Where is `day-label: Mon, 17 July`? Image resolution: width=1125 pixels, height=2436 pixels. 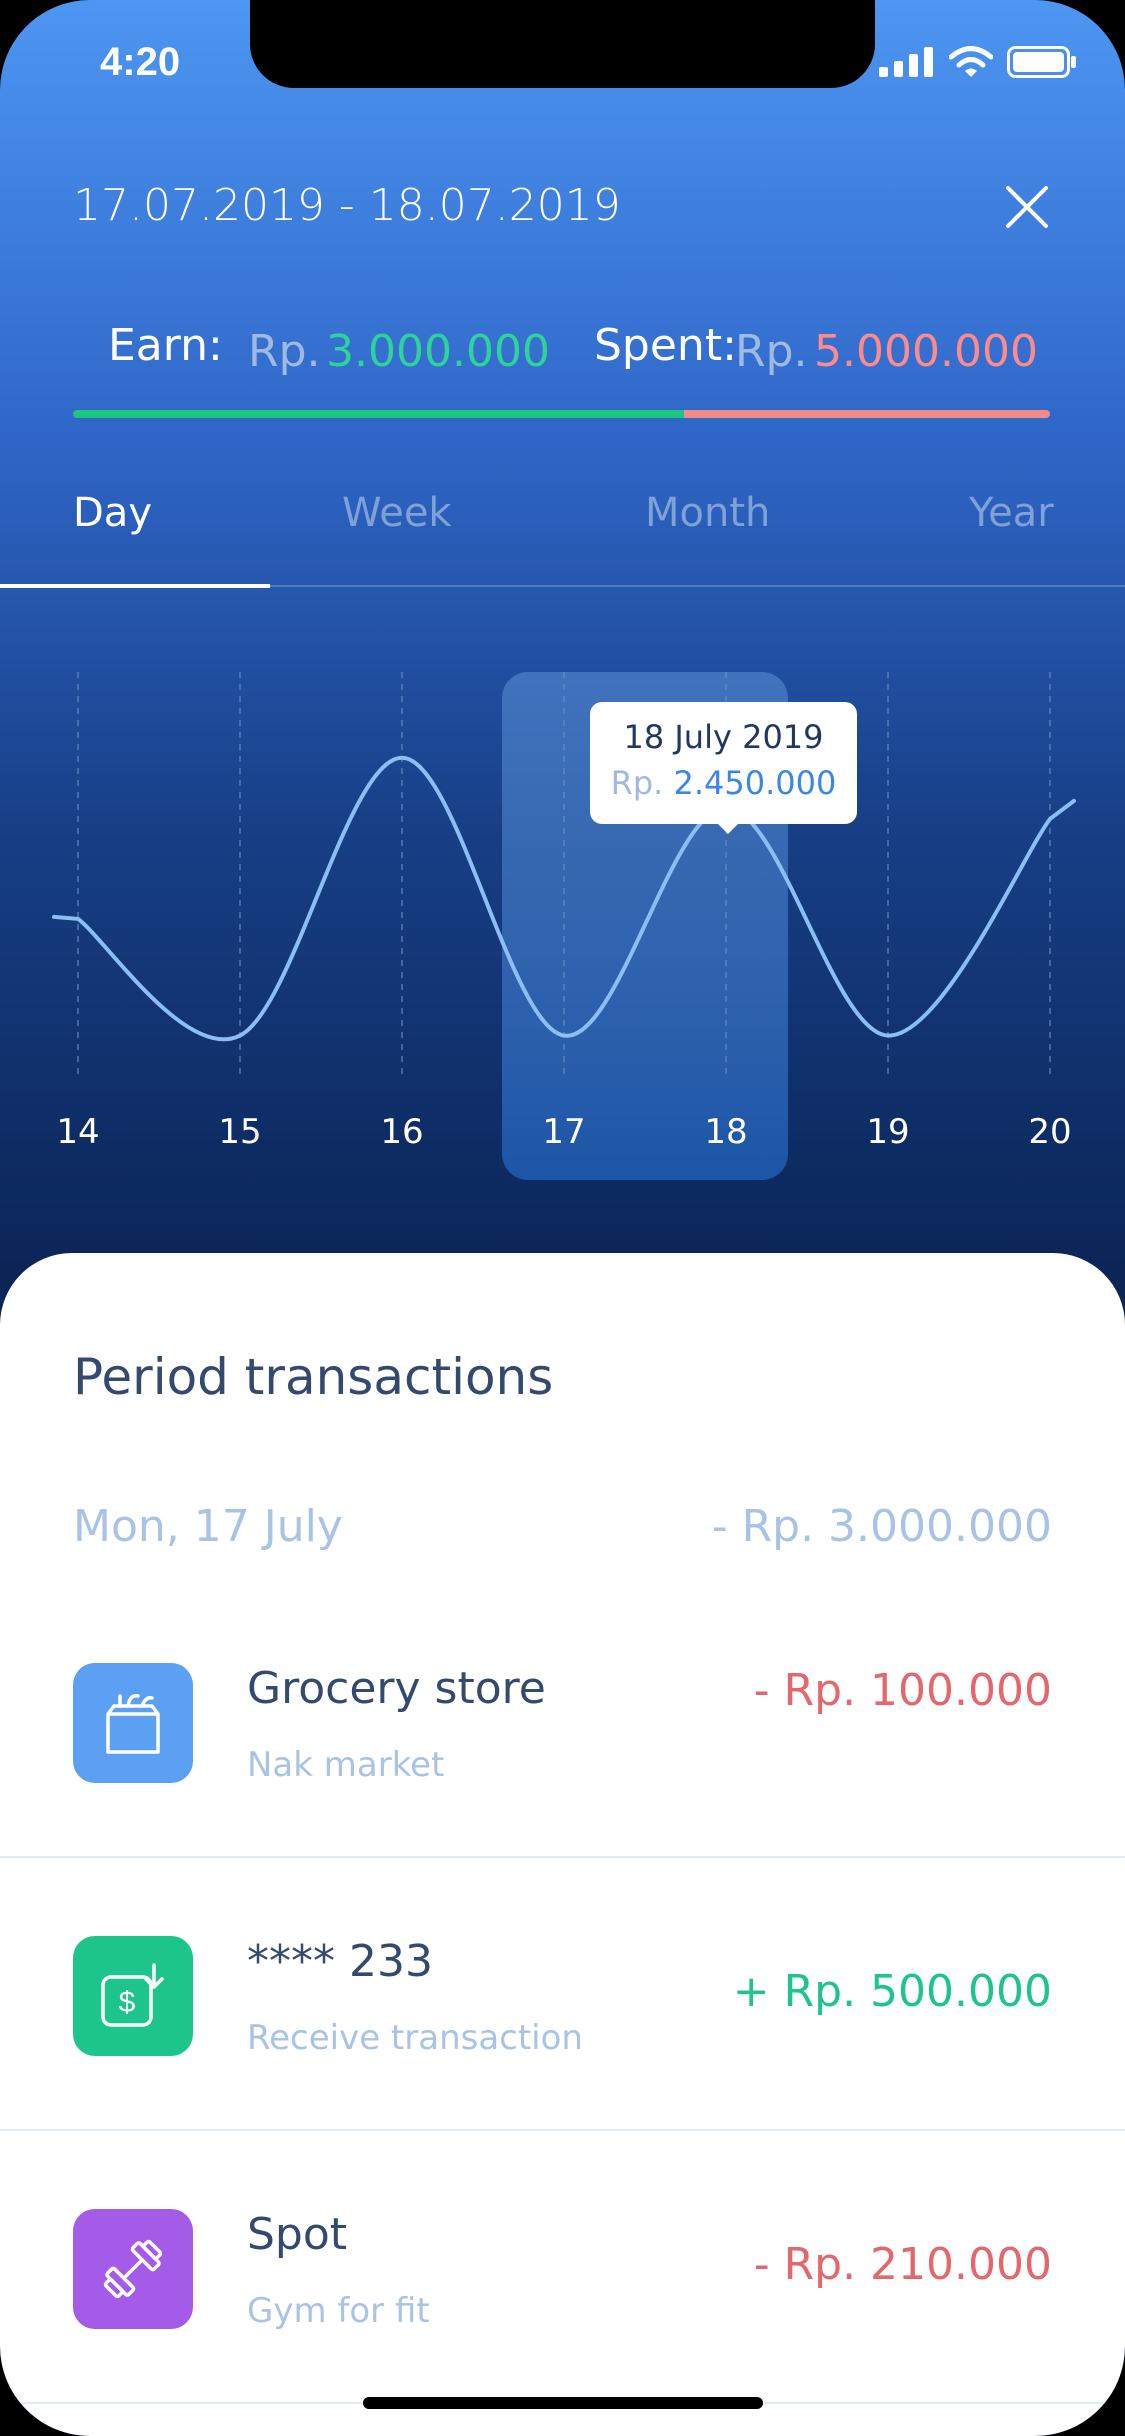
day-label: Mon, 17 July is located at coordinates (208, 1526).